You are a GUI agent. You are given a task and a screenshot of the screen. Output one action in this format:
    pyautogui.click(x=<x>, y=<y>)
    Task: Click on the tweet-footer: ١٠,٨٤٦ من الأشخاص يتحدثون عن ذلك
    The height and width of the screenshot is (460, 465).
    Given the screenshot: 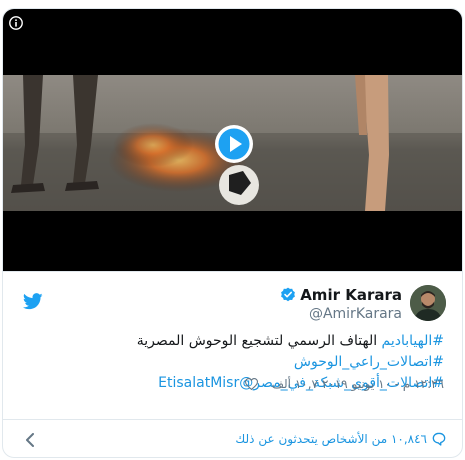 What is the action you would take?
    pyautogui.click(x=232, y=438)
    